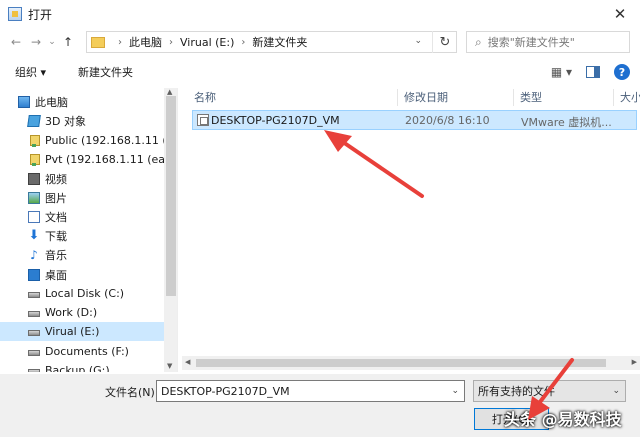 The image size is (640, 437). Describe the element at coordinates (145, 42) in the screenshot. I see `breadcrumb-item: 此电脑` at that location.